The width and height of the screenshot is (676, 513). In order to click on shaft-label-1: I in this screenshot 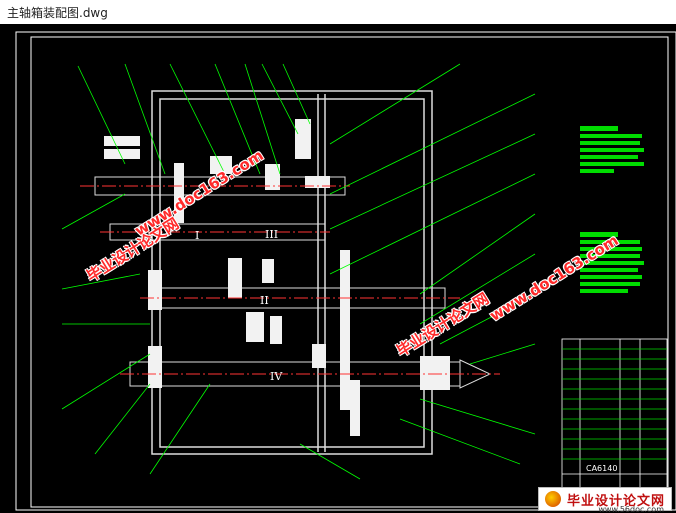, I will do `click(197, 235)`.